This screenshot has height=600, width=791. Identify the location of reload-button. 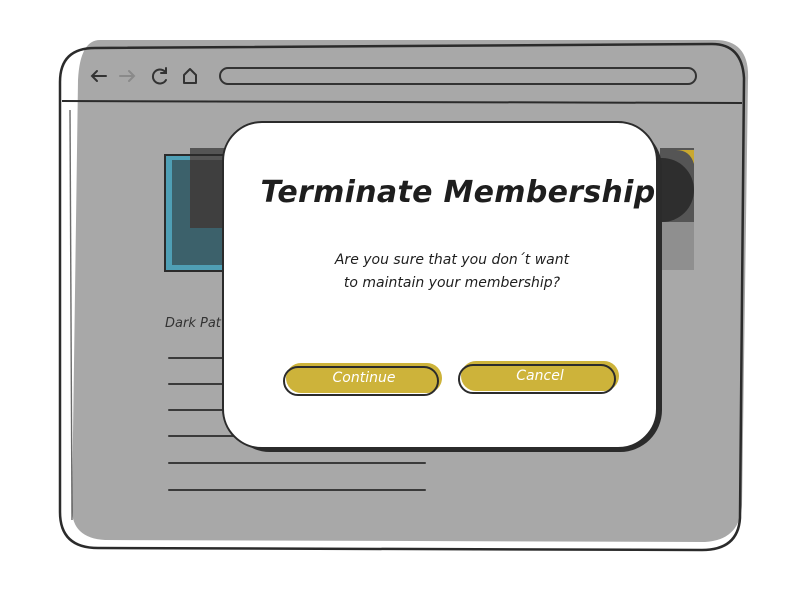
(160, 76).